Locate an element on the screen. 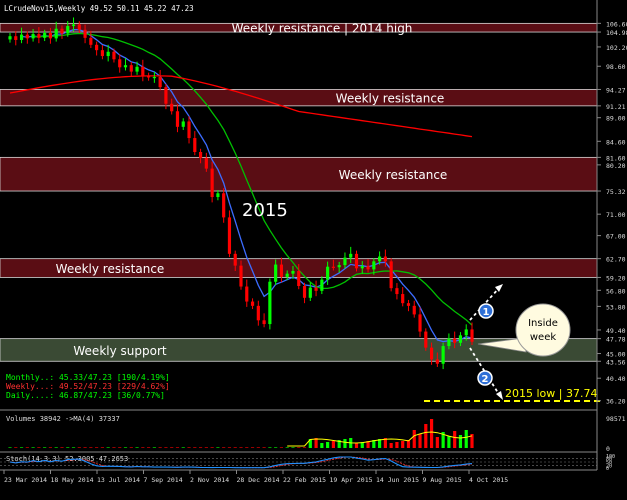  price-tick-label: 89.00 is located at coordinates (616, 119).